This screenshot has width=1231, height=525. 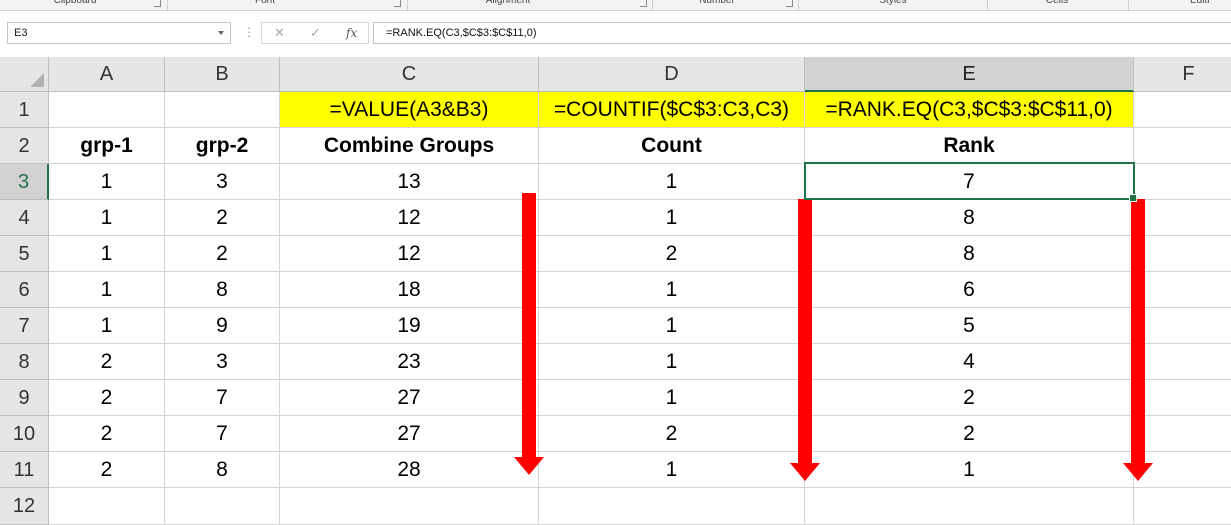 What do you see at coordinates (279, 33) in the screenshot?
I see `cancel-icon: ✕` at bounding box center [279, 33].